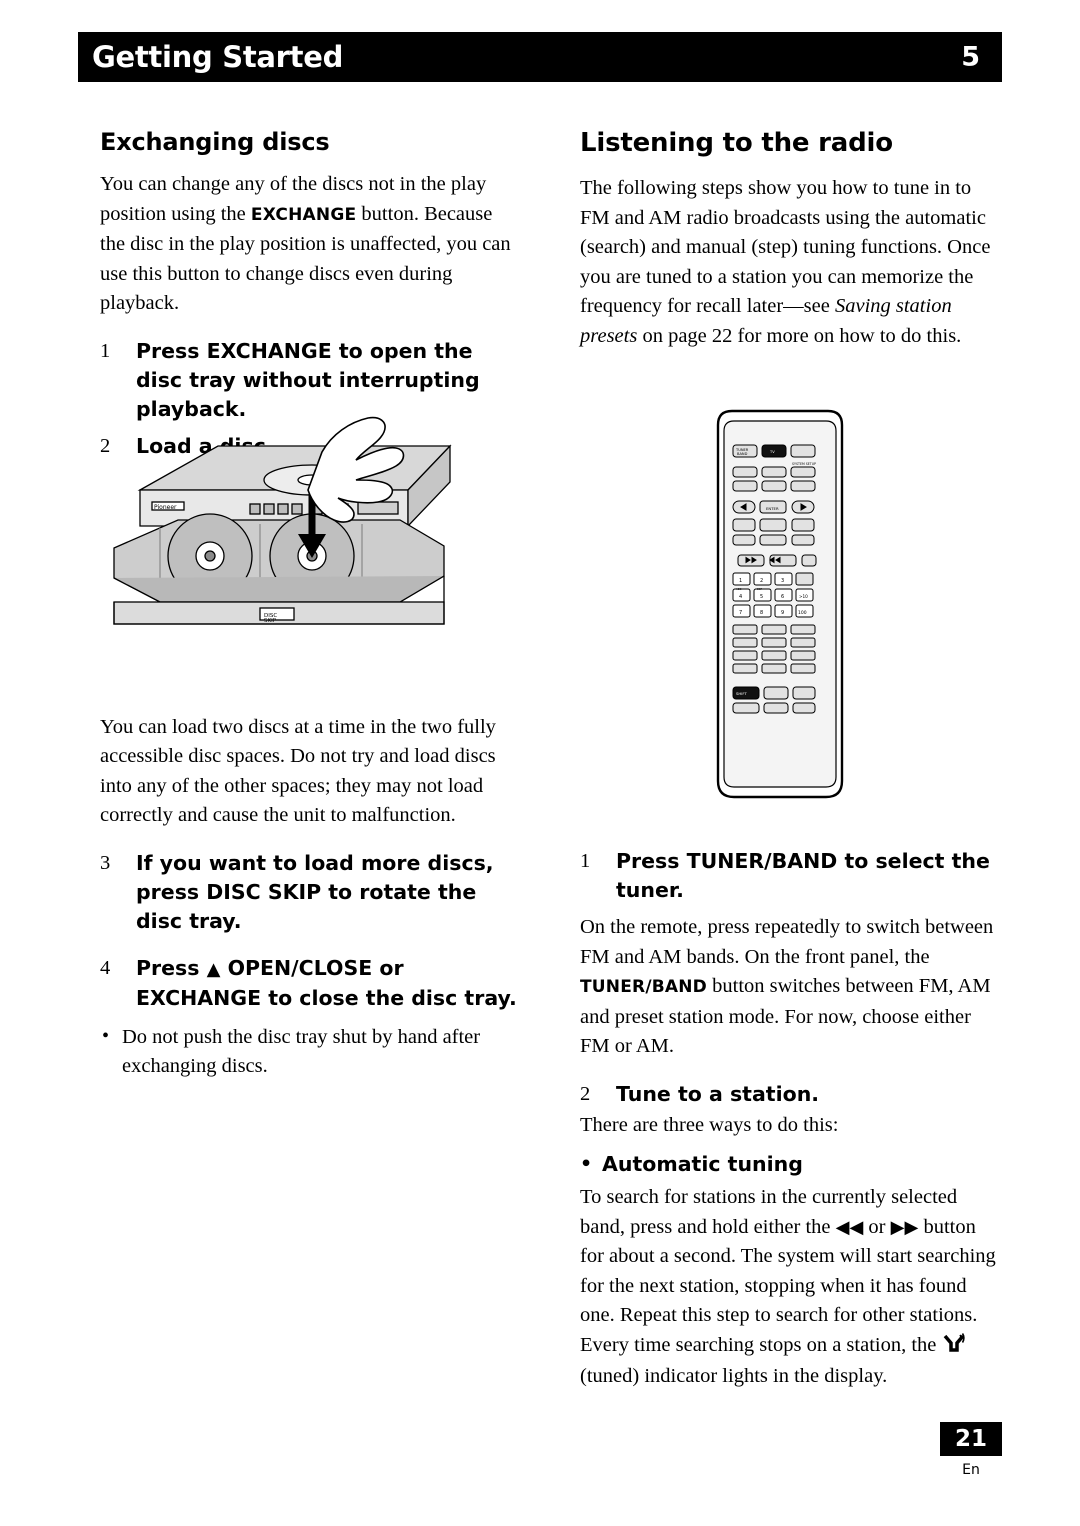 Image resolution: width=1080 pixels, height=1526 pixels. I want to click on step-3-number: 3, so click(105, 862).